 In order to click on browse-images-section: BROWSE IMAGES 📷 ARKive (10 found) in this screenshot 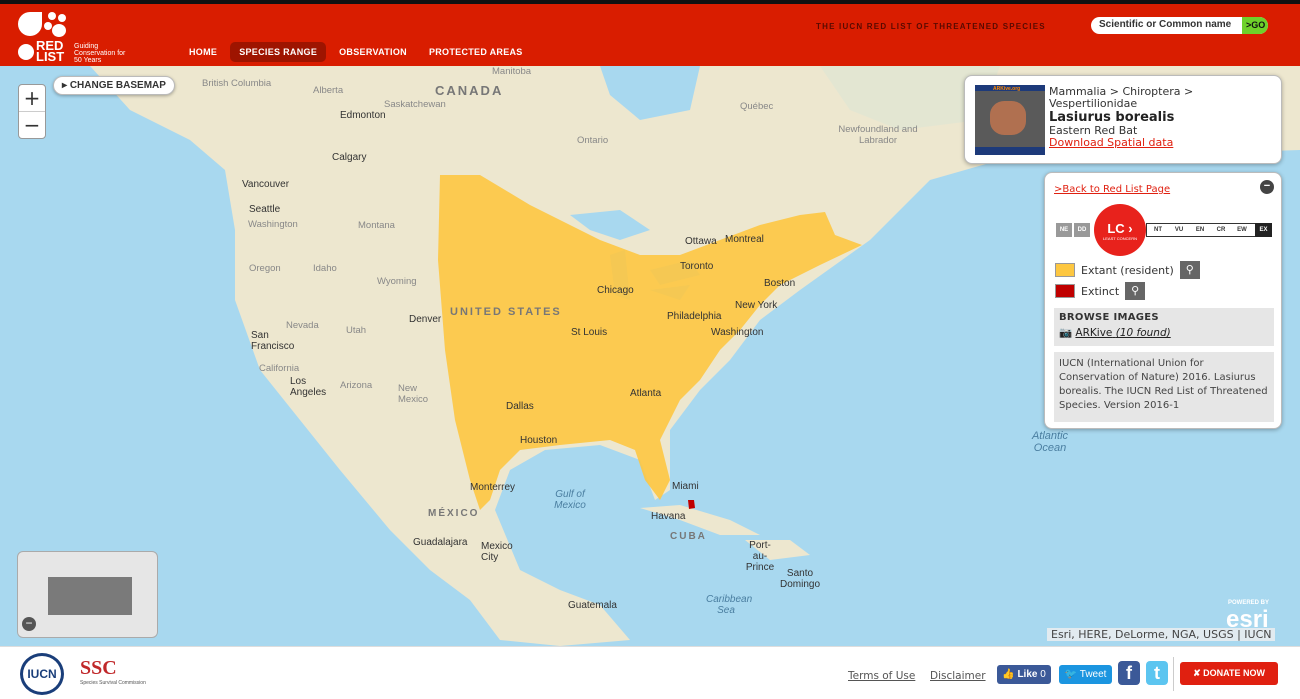, I will do `click(1164, 327)`.